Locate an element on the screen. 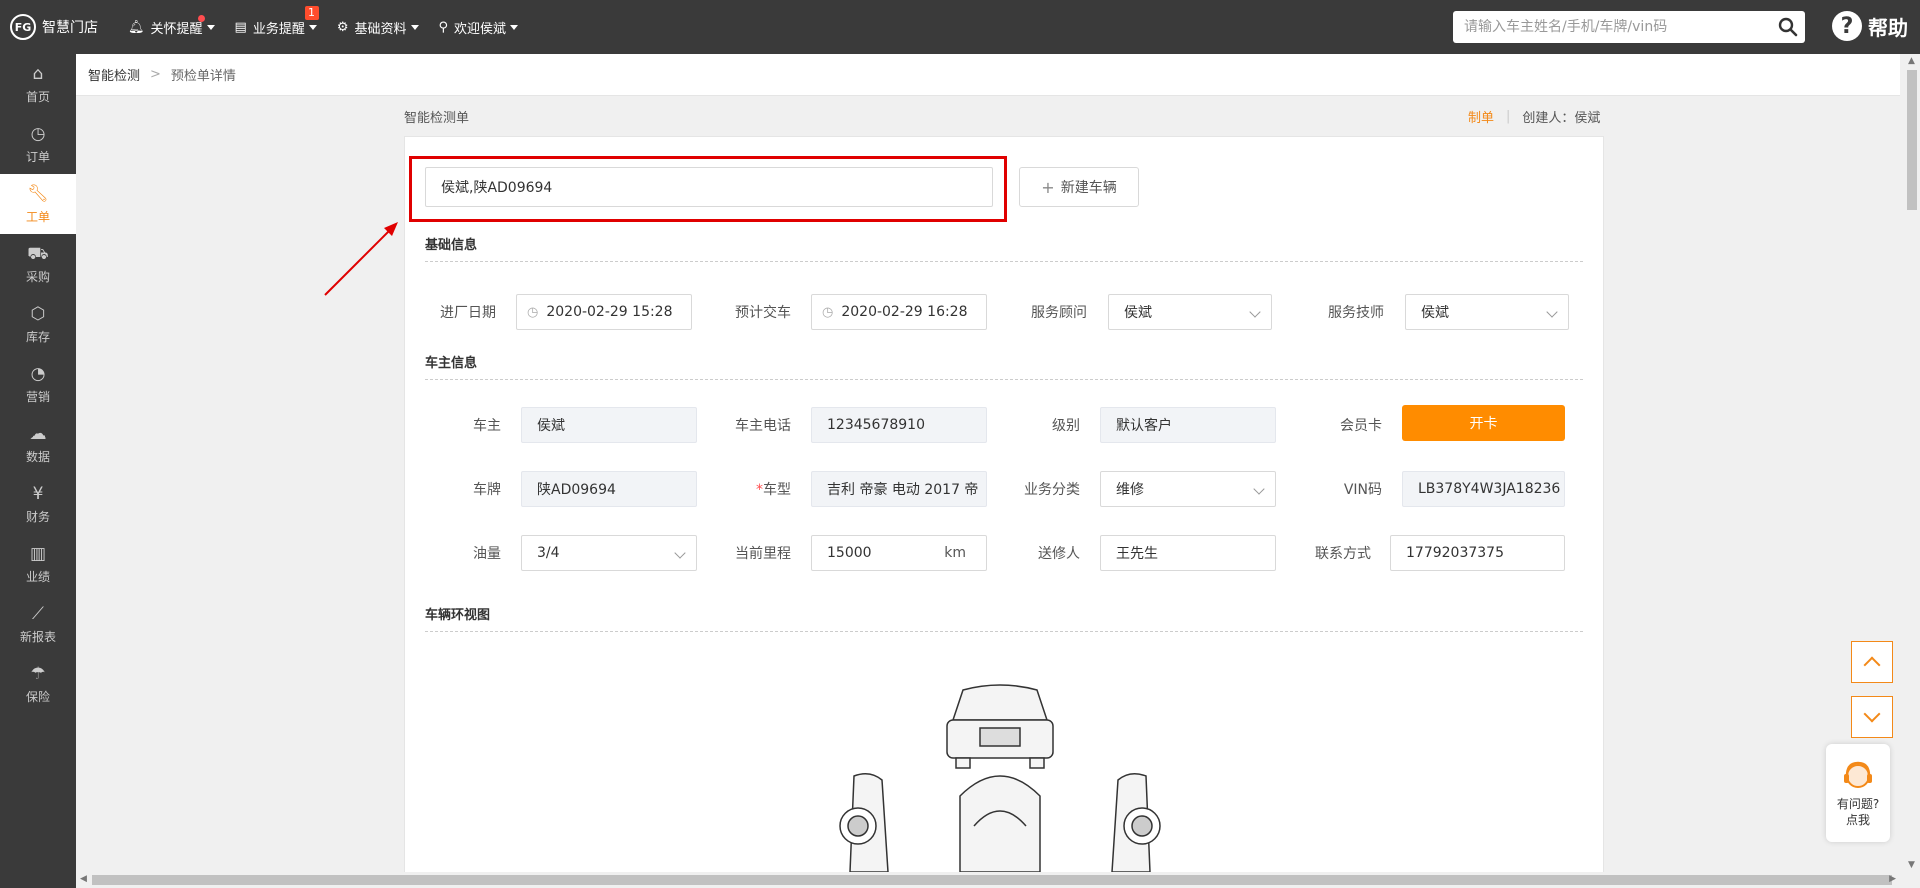 Image resolution: width=1920 pixels, height=888 pixels. customer-service-button: 有问题? 点我 is located at coordinates (1858, 793).